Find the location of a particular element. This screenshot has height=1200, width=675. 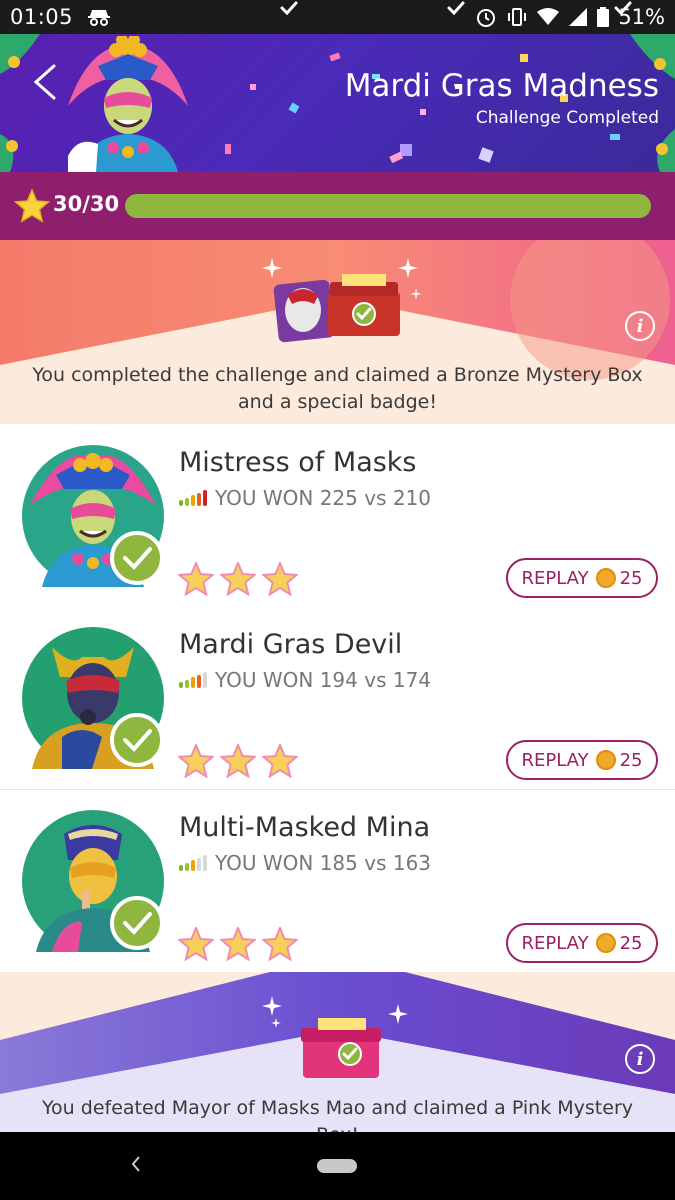

nav-back-button is located at coordinates (136, 1166).